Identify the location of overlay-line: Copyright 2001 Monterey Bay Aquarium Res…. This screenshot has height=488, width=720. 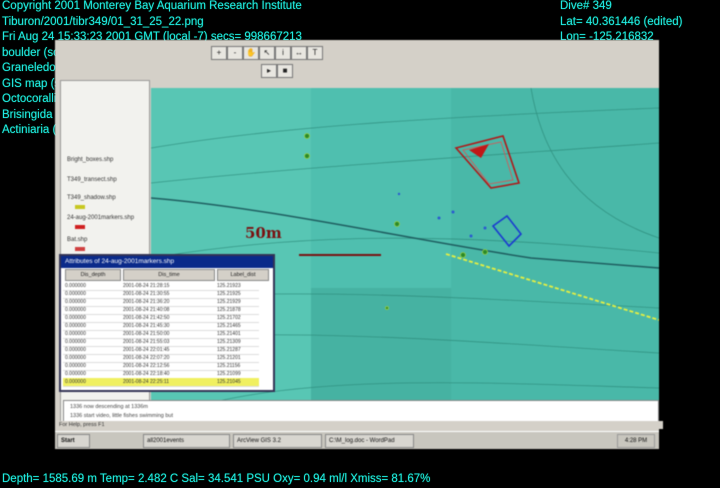
(152, 6).